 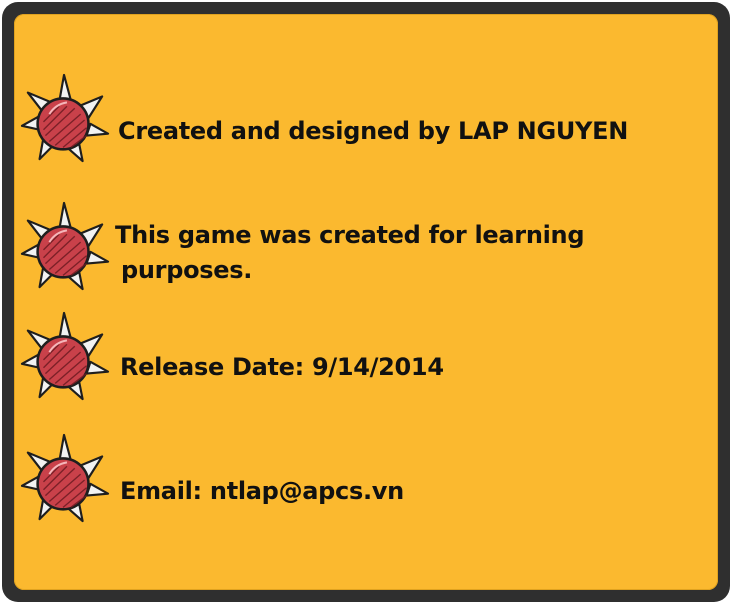 I want to click on credit-release-date-text: Release Date: 9/14/2014, so click(x=282, y=367).